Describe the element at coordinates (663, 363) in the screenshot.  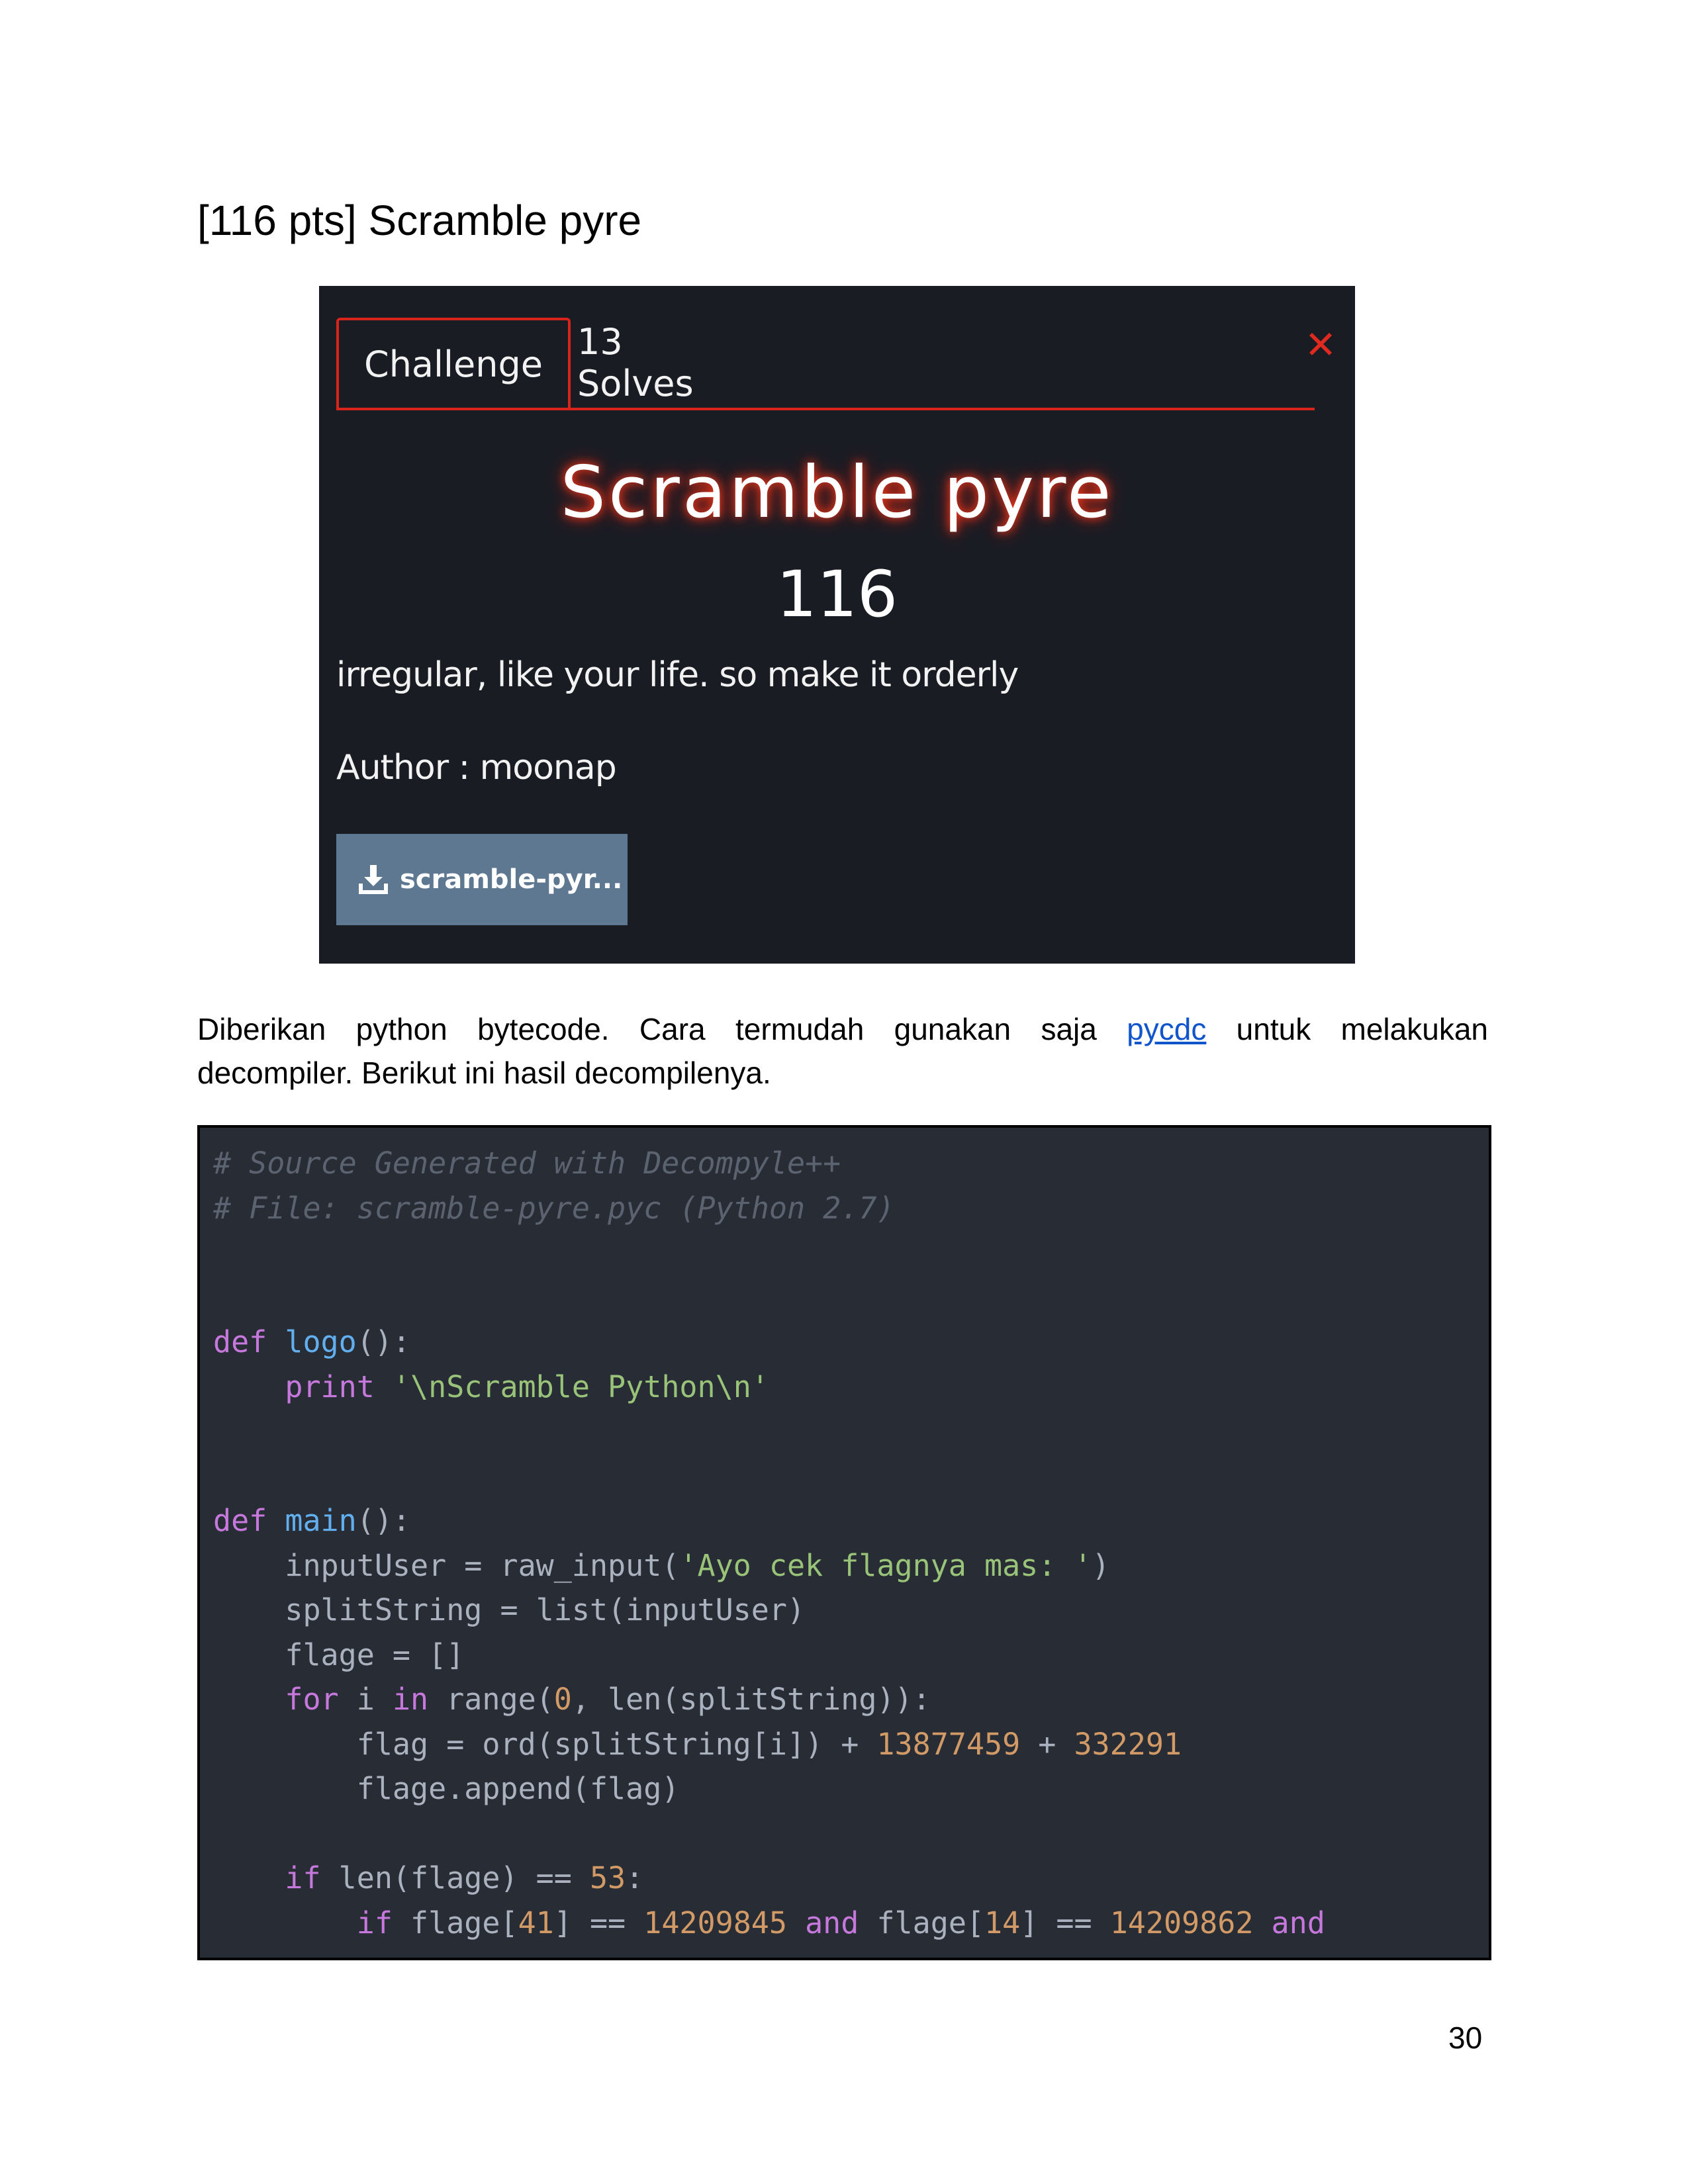
I see `tab-solves: 13 Solves` at that location.